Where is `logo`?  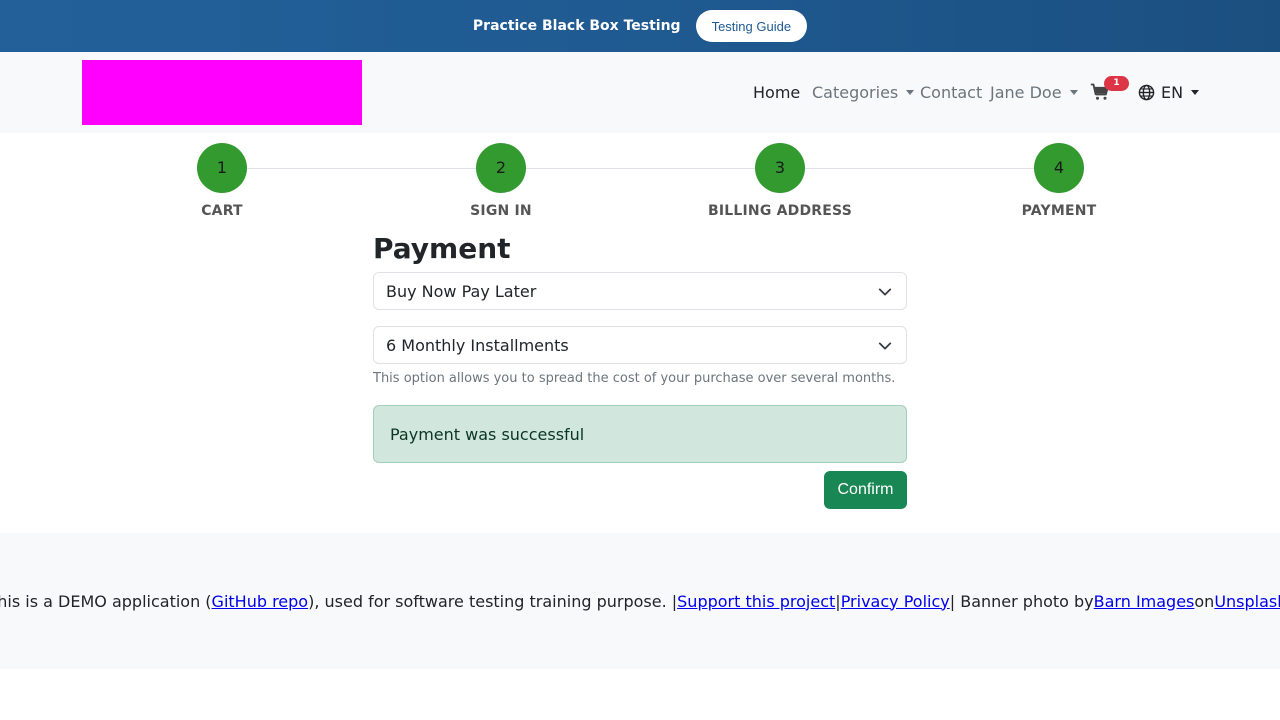
logo is located at coordinates (222, 92).